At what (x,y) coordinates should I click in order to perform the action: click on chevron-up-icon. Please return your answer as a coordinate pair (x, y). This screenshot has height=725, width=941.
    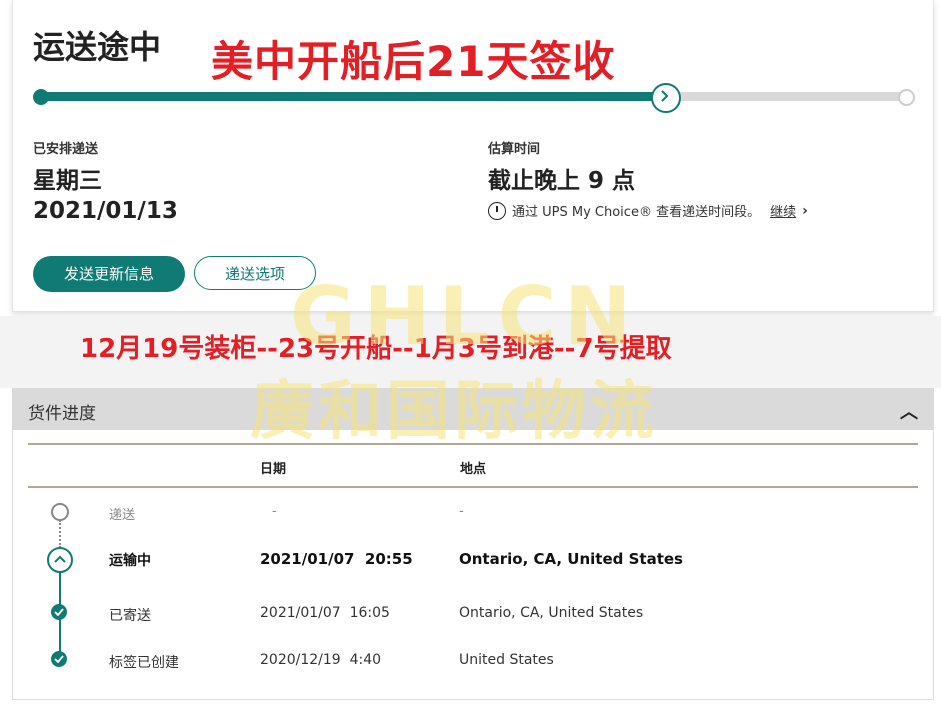
    Looking at the image, I should click on (60, 559).